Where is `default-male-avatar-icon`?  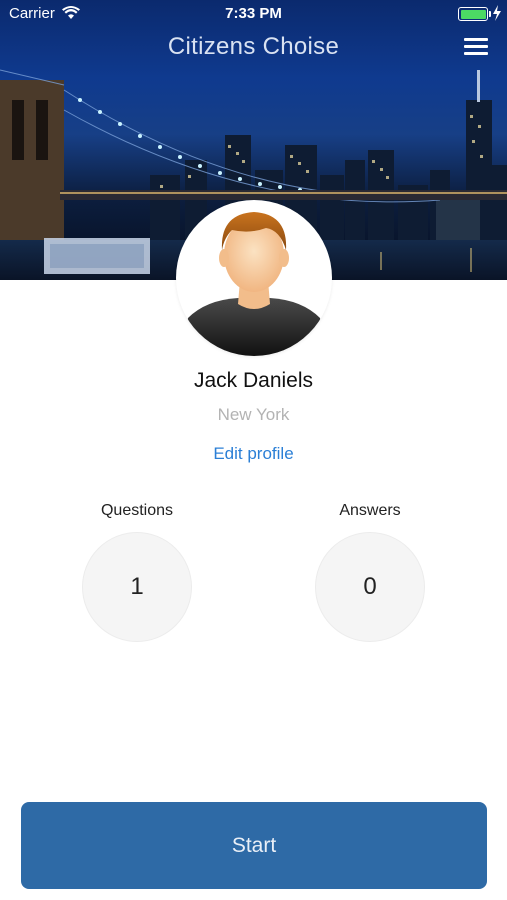
default-male-avatar-icon is located at coordinates (254, 284).